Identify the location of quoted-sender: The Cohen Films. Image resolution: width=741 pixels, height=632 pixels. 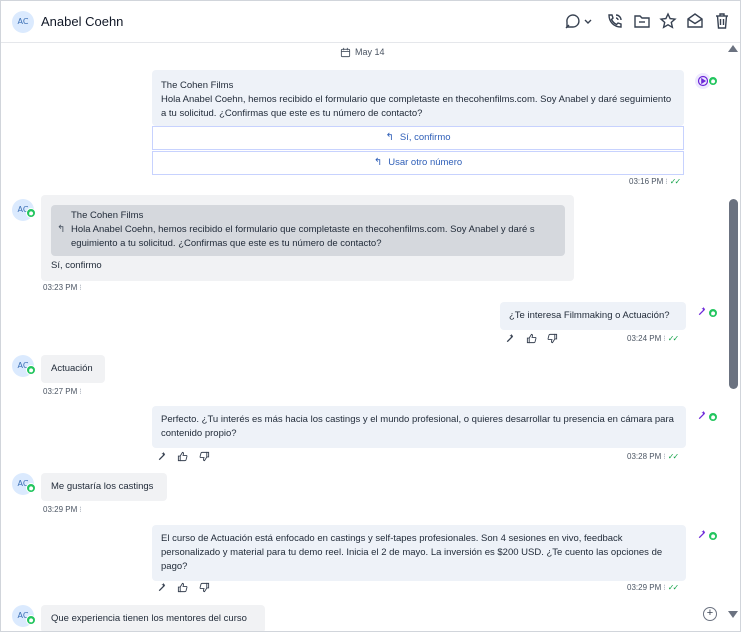
(107, 215).